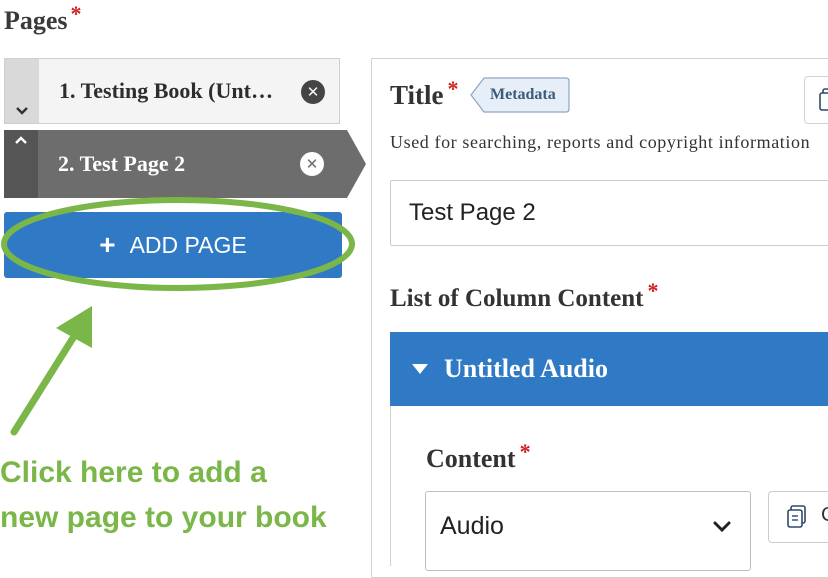  I want to click on page-item-1: 1. Testing Book (Unt… ✕, so click(172, 91).